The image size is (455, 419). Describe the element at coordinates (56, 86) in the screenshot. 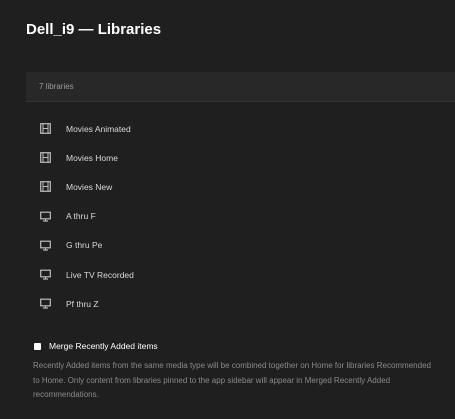

I see `library-count-label: 7 libraries` at that location.